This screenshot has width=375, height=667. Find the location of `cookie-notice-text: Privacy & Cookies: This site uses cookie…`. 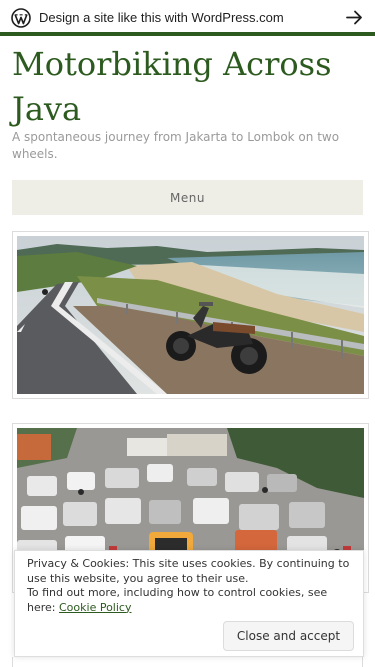

cookie-notice-text: Privacy & Cookies: This site uses cookie… is located at coordinates (192, 586).